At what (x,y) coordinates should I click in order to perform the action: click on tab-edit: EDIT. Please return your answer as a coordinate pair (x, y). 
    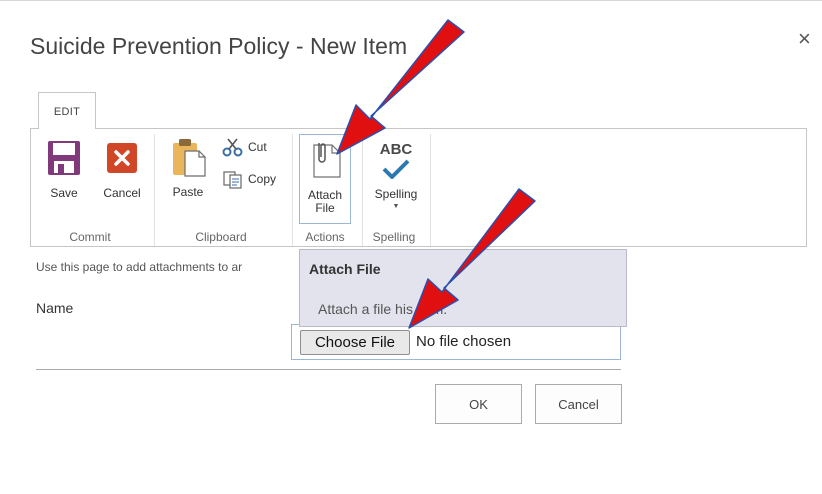
    Looking at the image, I should click on (67, 110).